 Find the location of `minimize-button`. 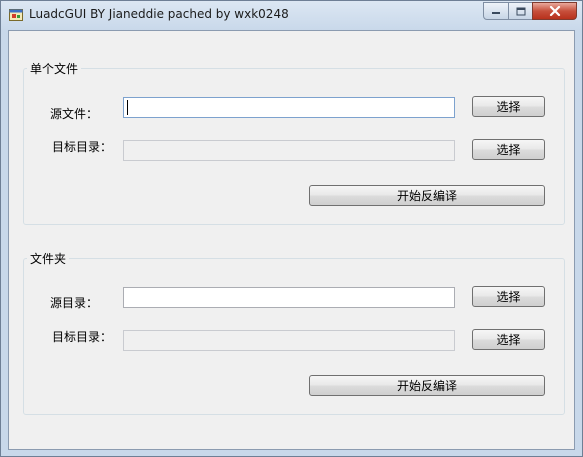

minimize-button is located at coordinates (496, 11).